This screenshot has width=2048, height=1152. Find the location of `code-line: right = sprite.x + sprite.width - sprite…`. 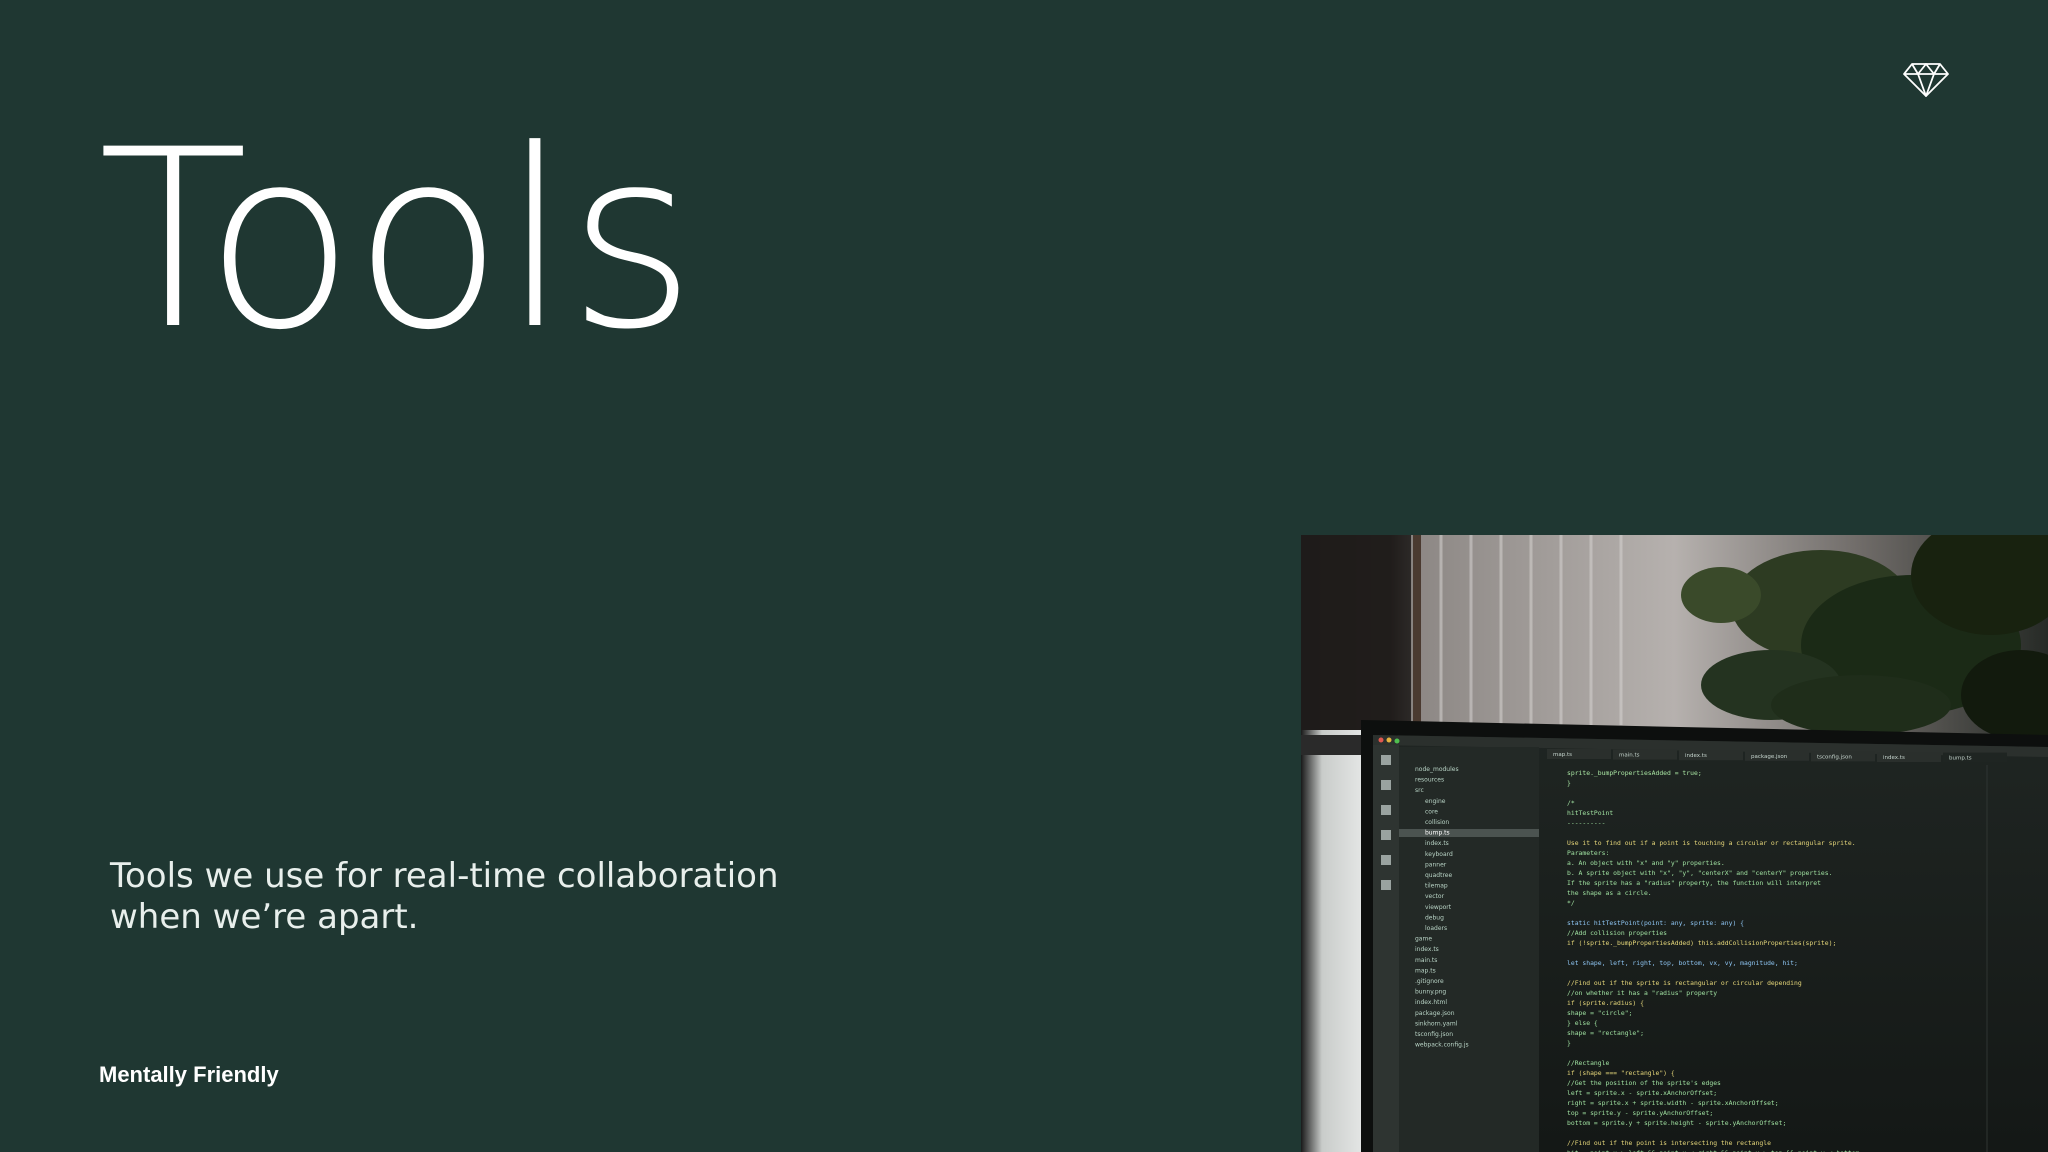

code-line: right = sprite.x + sprite.width - sprite… is located at coordinates (1673, 1103).